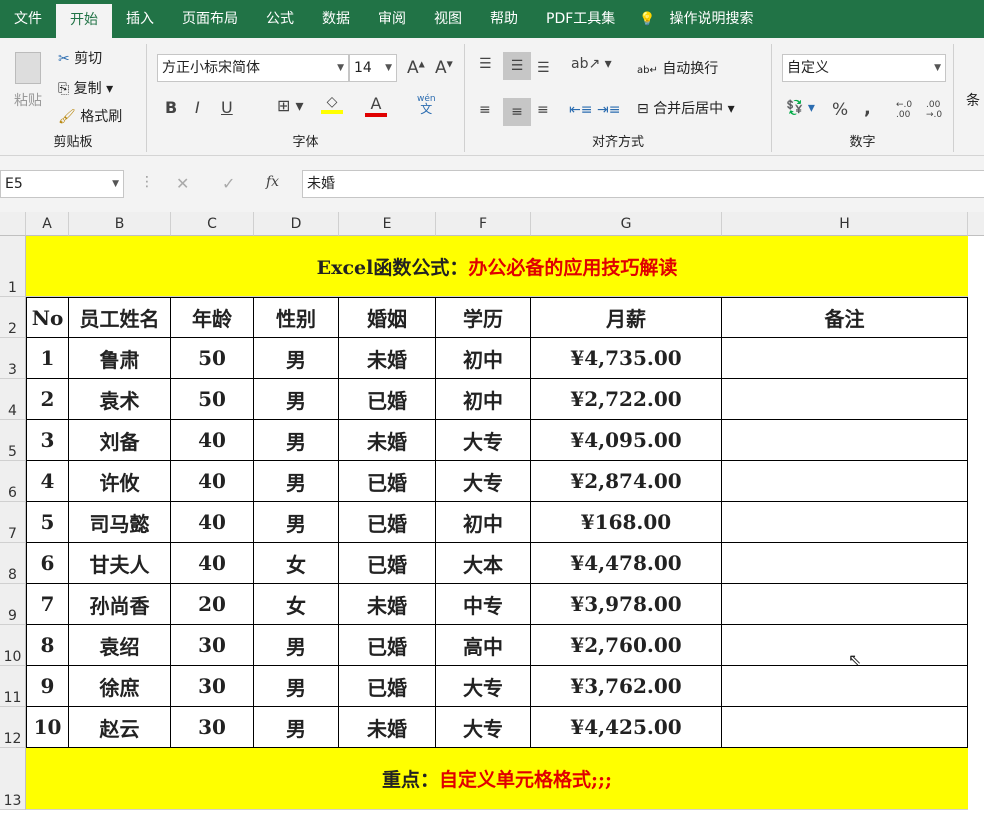 Image resolution: width=984 pixels, height=819 pixels. I want to click on name-box: E5 ▼, so click(62, 184).